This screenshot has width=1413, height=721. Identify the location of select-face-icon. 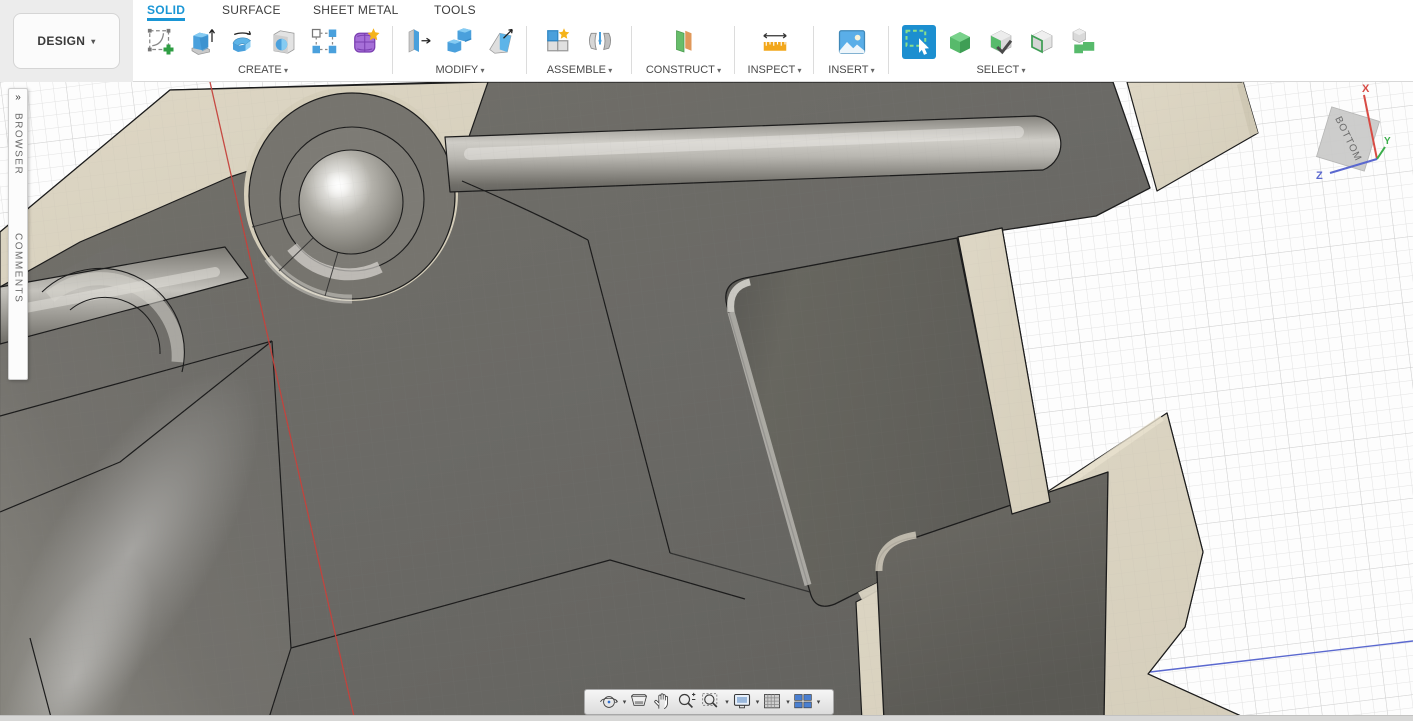
(1042, 42).